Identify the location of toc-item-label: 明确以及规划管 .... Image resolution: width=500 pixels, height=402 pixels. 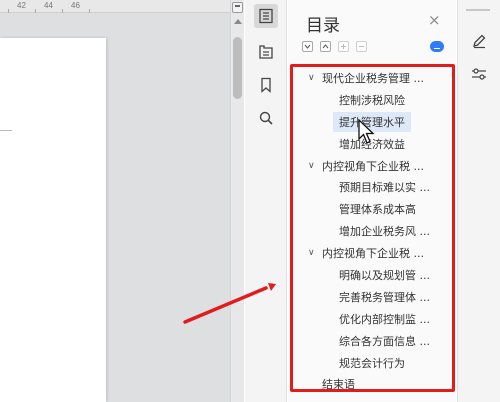
(384, 275).